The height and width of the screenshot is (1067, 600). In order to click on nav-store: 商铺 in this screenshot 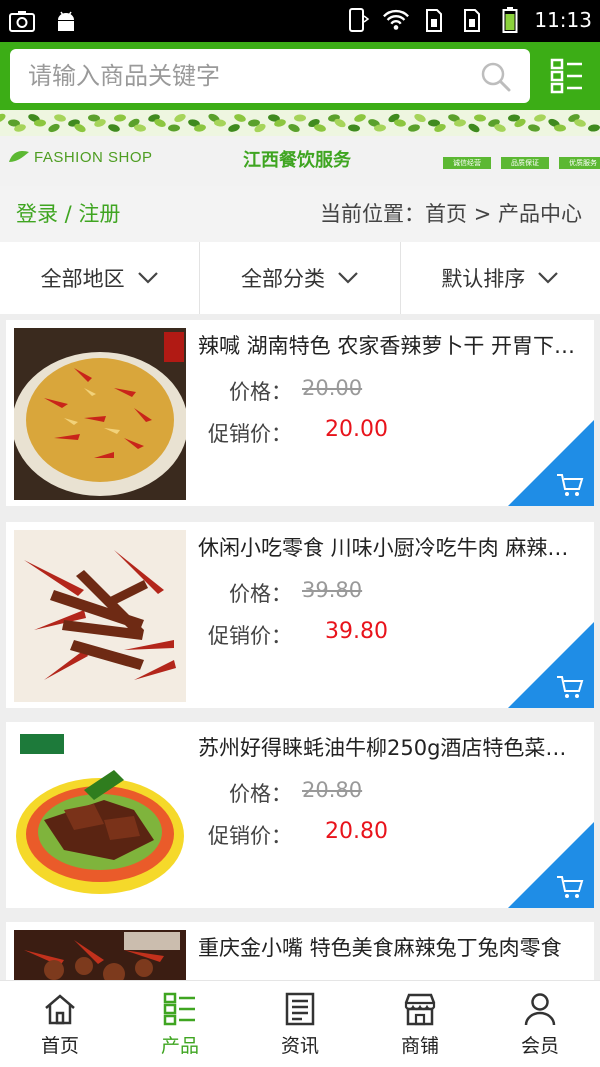, I will do `click(420, 1024)`.